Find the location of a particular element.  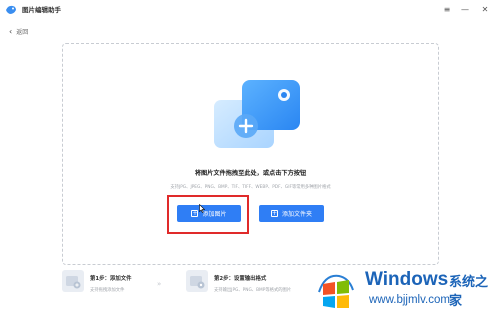

close-icon: ✕ is located at coordinates (485, 9).